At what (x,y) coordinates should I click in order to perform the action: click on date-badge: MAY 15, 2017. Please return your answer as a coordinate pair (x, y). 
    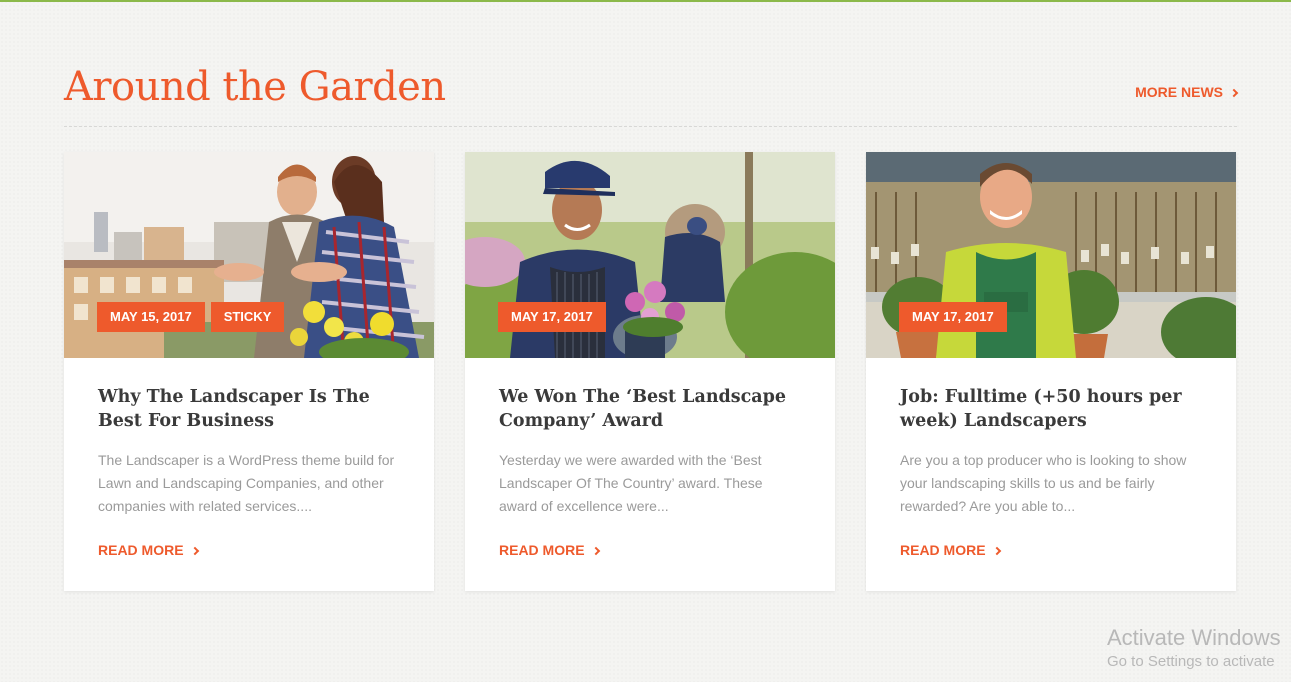
    Looking at the image, I should click on (151, 317).